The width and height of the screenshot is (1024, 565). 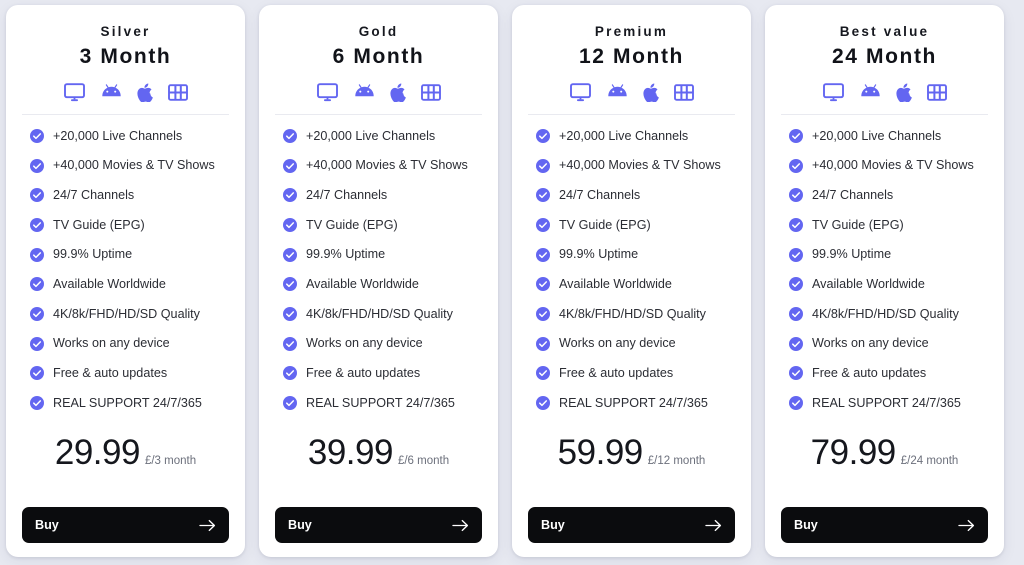 What do you see at coordinates (853, 452) in the screenshot?
I see `price-amount: 79.99` at bounding box center [853, 452].